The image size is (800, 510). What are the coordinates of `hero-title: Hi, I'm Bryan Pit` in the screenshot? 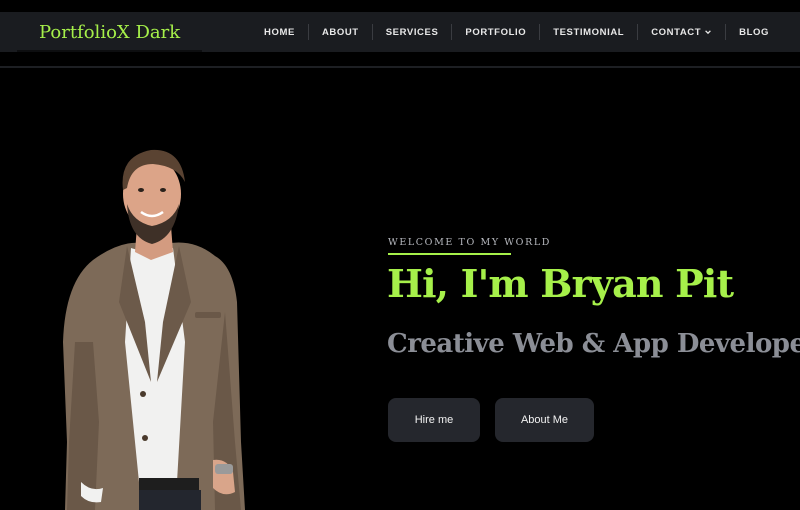 It's located at (560, 283).